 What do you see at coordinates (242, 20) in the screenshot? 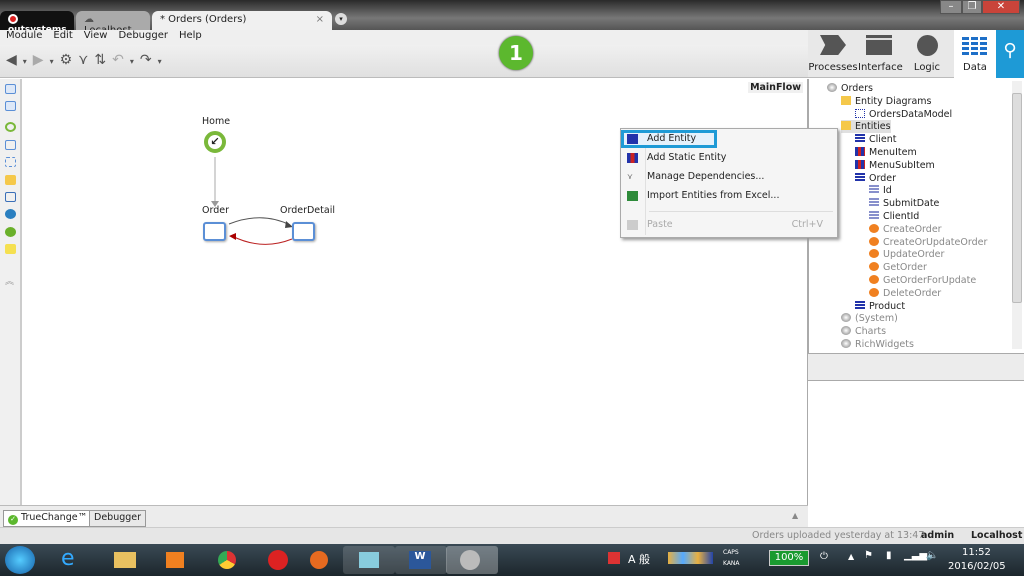
I see `tab-orders: * Orders (Orders) ×` at bounding box center [242, 20].